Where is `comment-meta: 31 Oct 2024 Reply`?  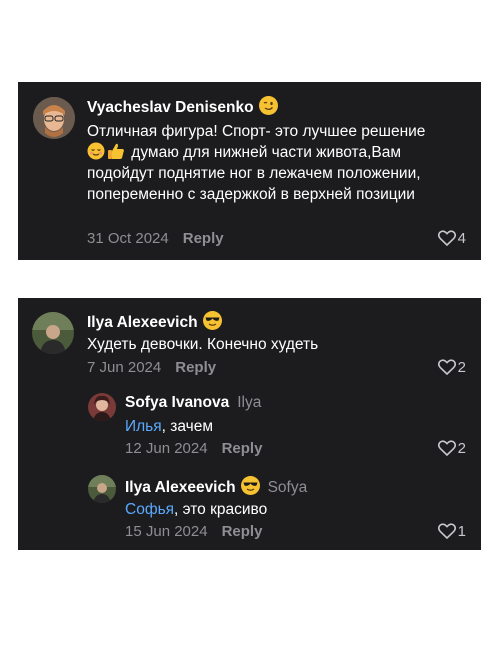 comment-meta: 31 Oct 2024 Reply is located at coordinates (155, 238).